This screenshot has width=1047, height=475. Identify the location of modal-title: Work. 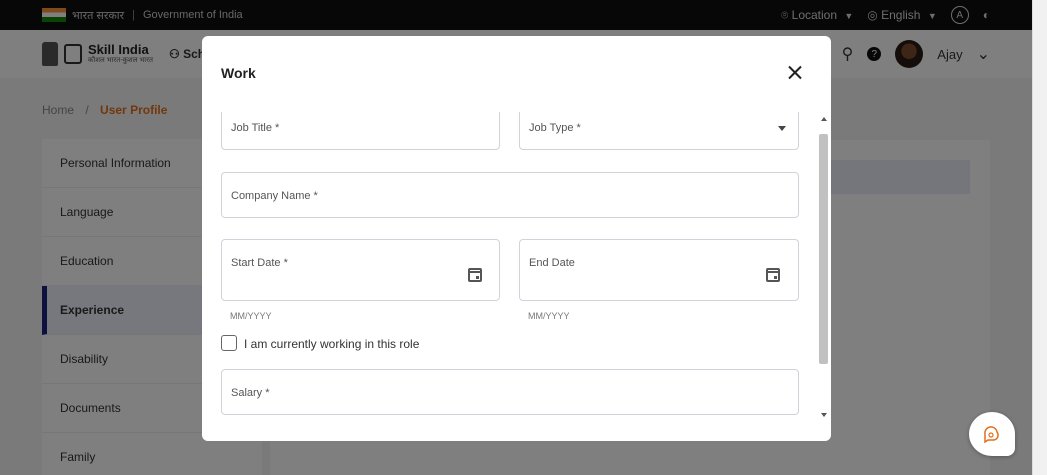
(238, 73).